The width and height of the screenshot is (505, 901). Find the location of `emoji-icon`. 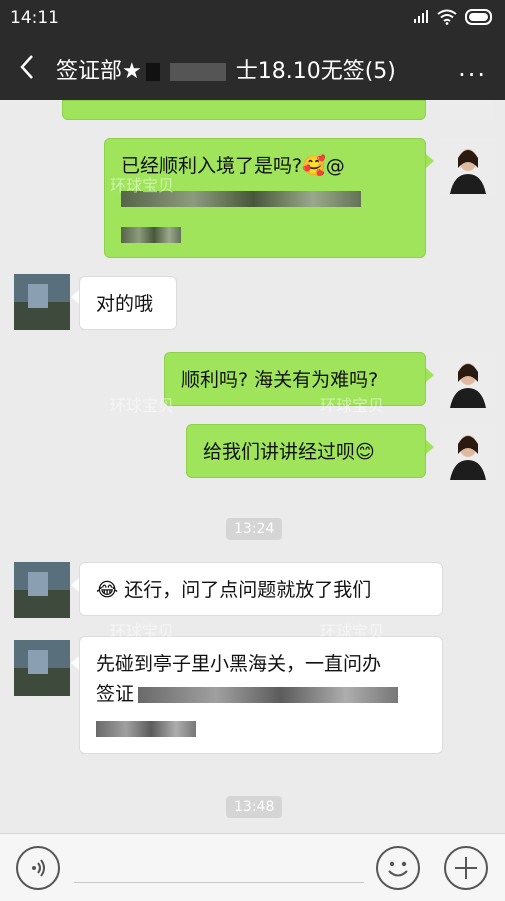

emoji-icon is located at coordinates (398, 869).